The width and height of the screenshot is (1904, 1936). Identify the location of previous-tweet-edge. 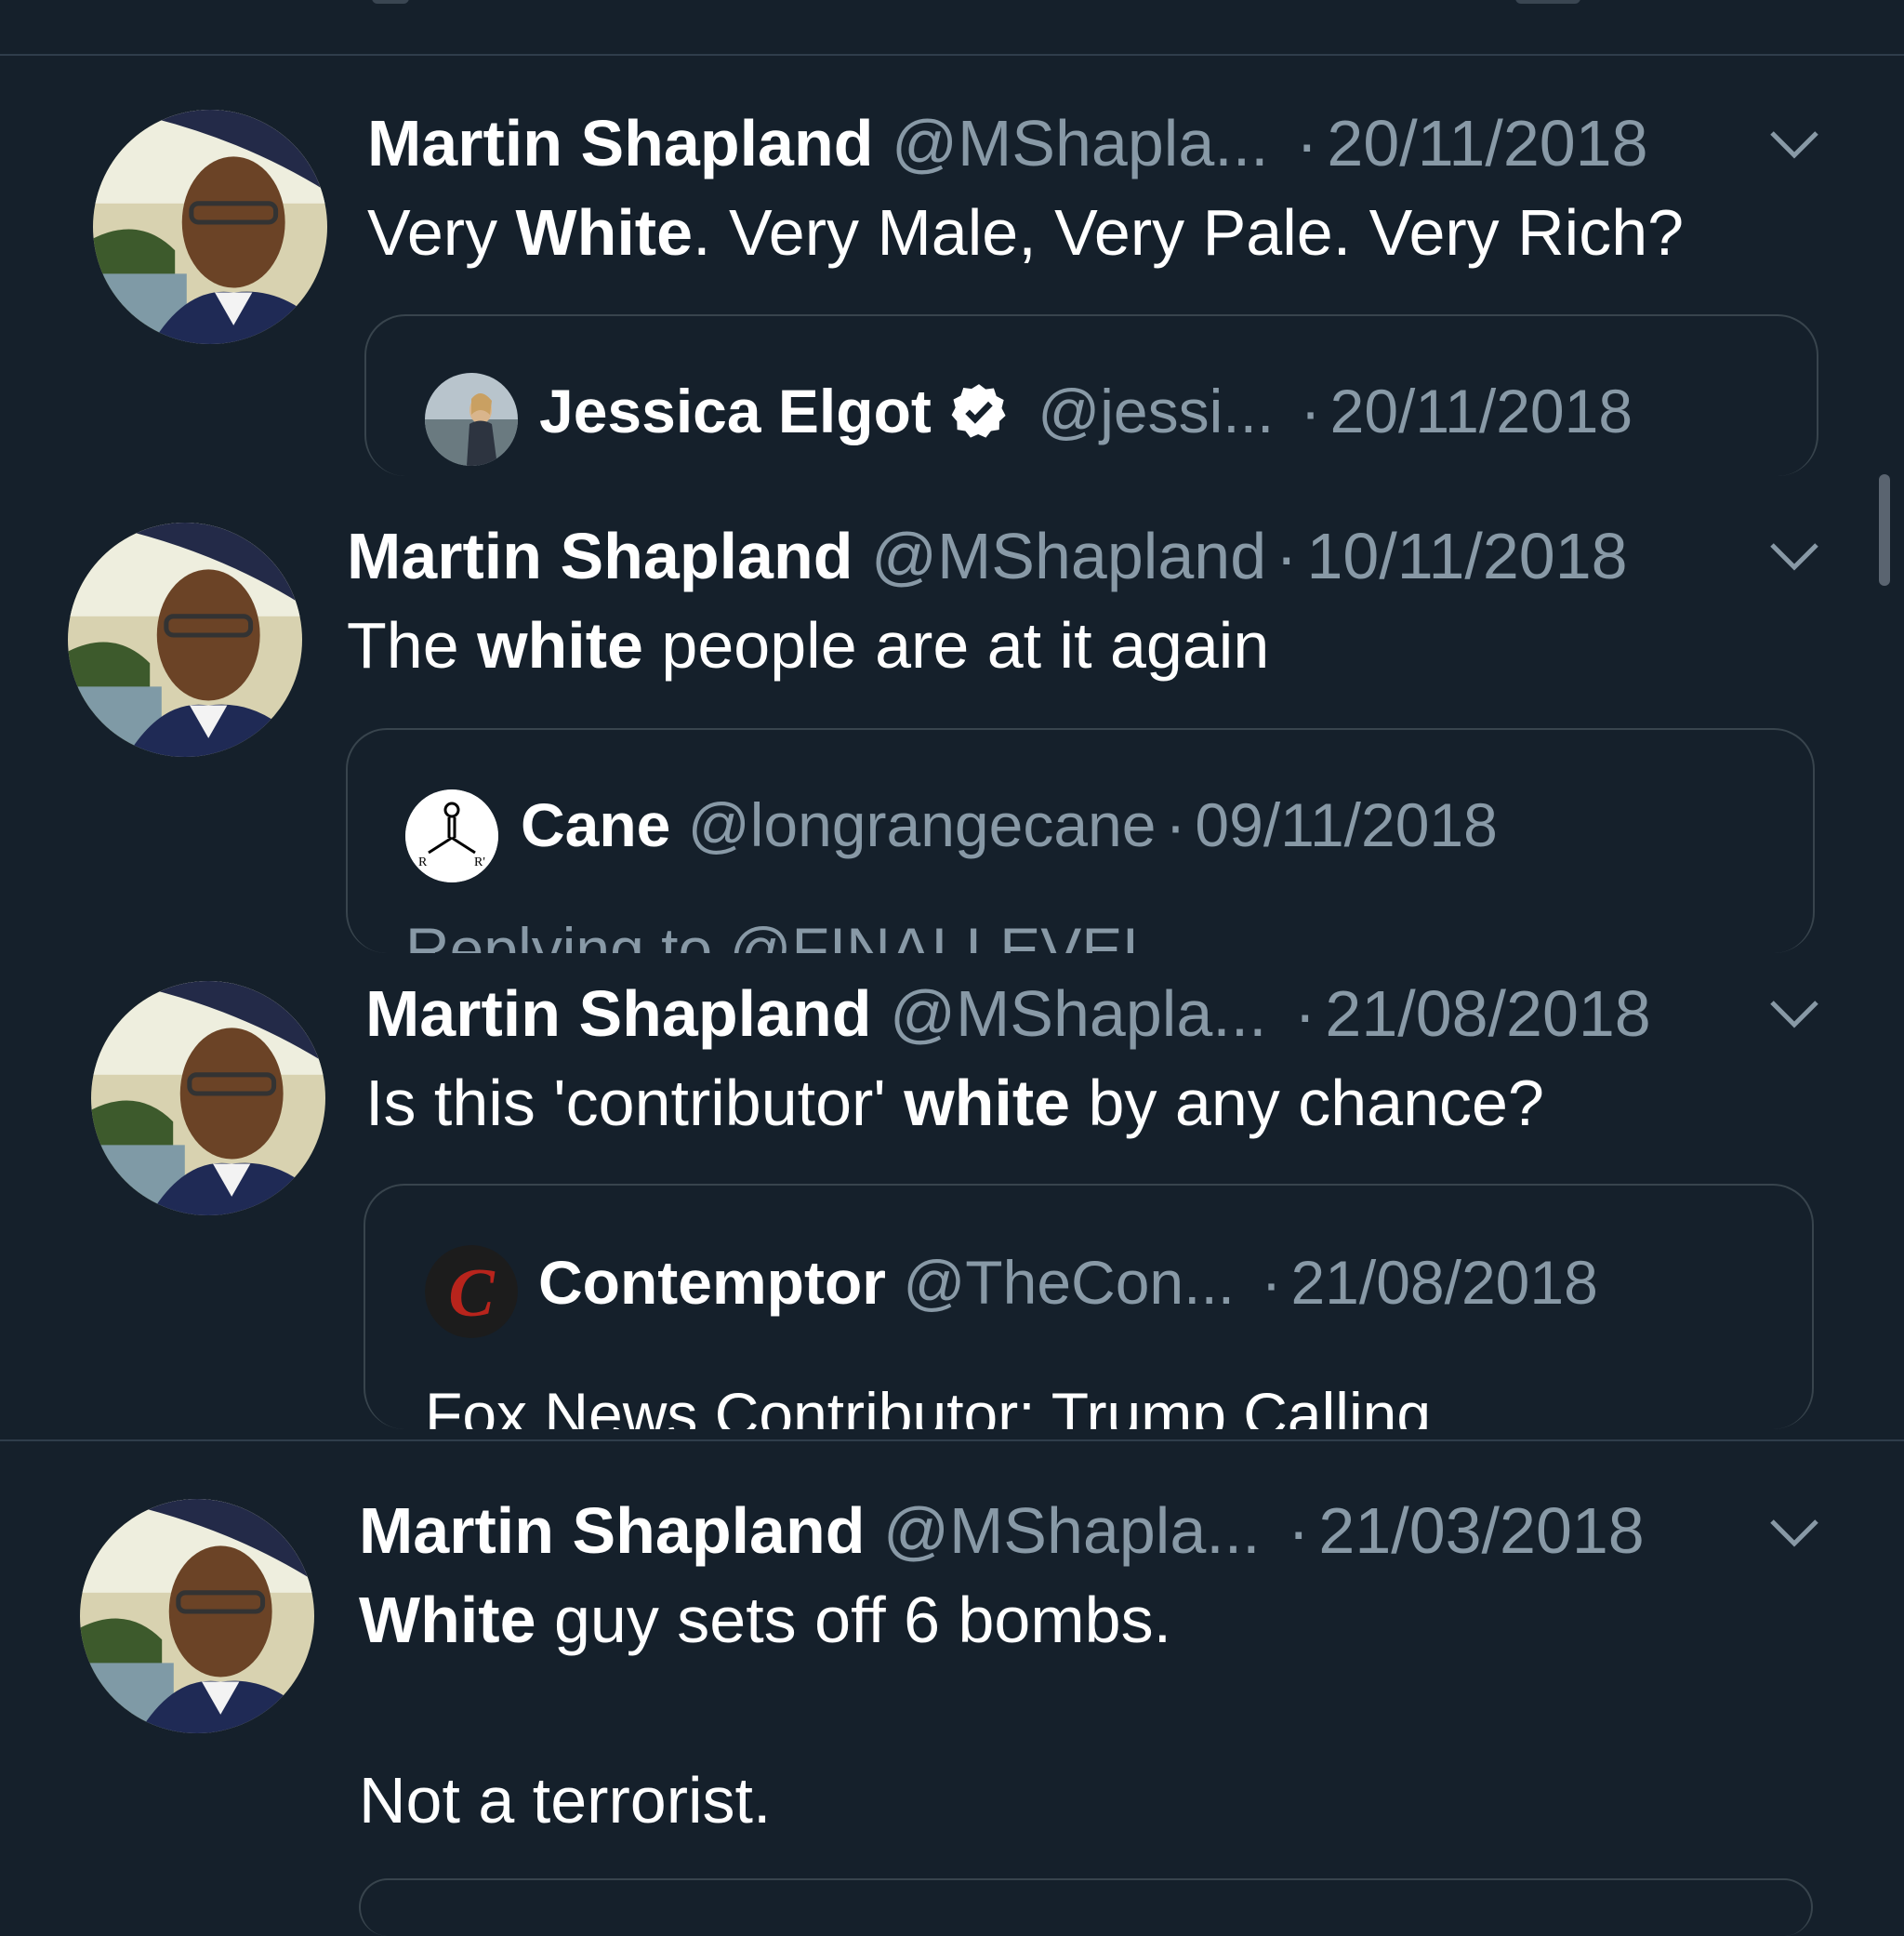
(952, 28).